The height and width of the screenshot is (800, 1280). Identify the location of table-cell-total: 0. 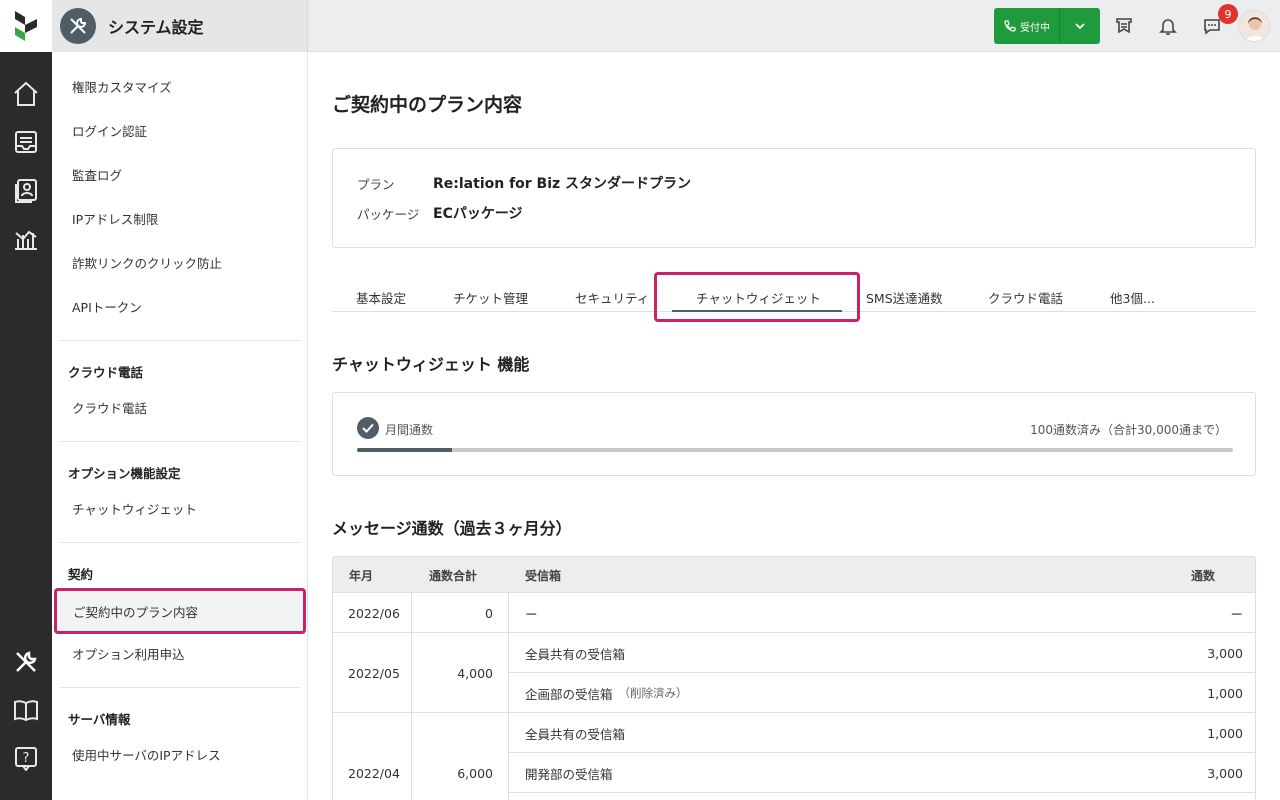
(489, 613).